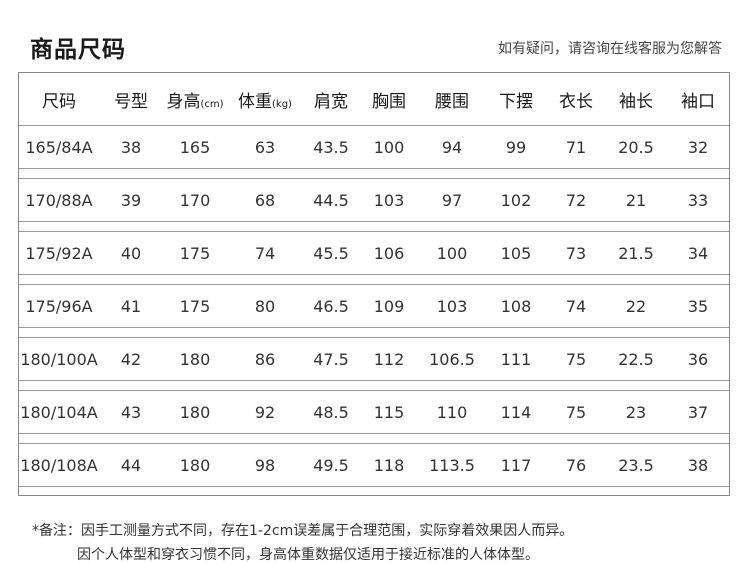  Describe the element at coordinates (331, 101) in the screenshot. I see `header-shoulder: 肩宽` at that location.